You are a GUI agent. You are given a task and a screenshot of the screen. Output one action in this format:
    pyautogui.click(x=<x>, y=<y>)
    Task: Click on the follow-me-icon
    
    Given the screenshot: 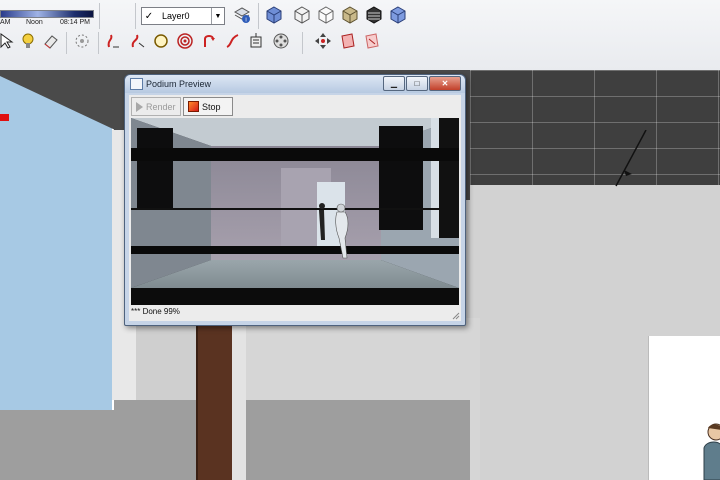 What is the action you would take?
    pyautogui.click(x=232, y=41)
    